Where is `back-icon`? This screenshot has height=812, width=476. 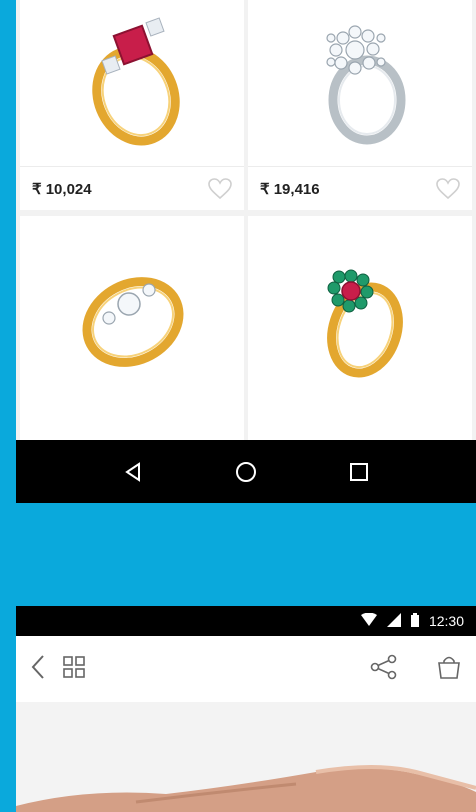 back-icon is located at coordinates (133, 472).